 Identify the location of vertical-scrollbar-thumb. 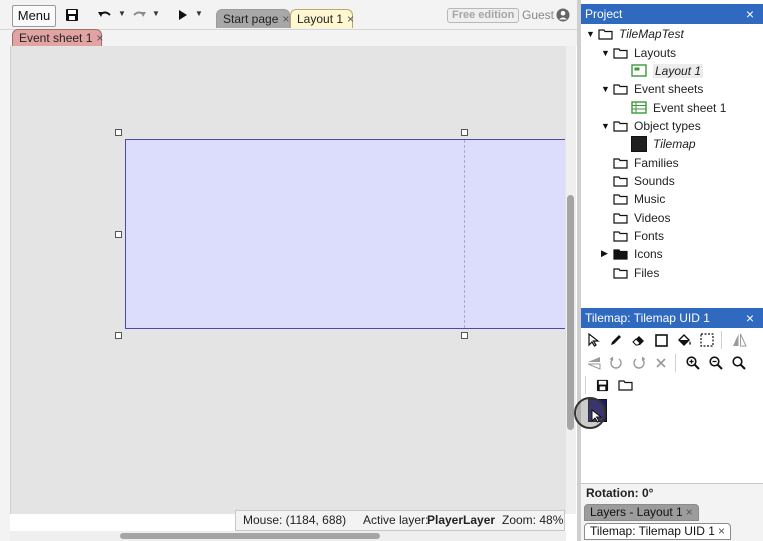
(570, 312).